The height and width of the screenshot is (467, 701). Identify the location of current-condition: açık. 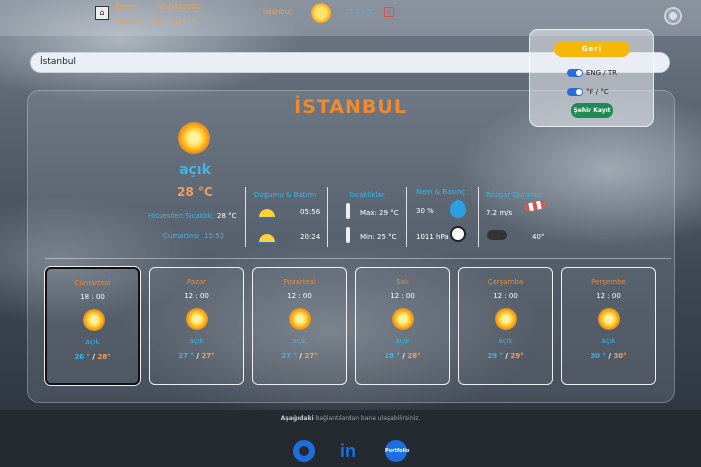
(195, 170).